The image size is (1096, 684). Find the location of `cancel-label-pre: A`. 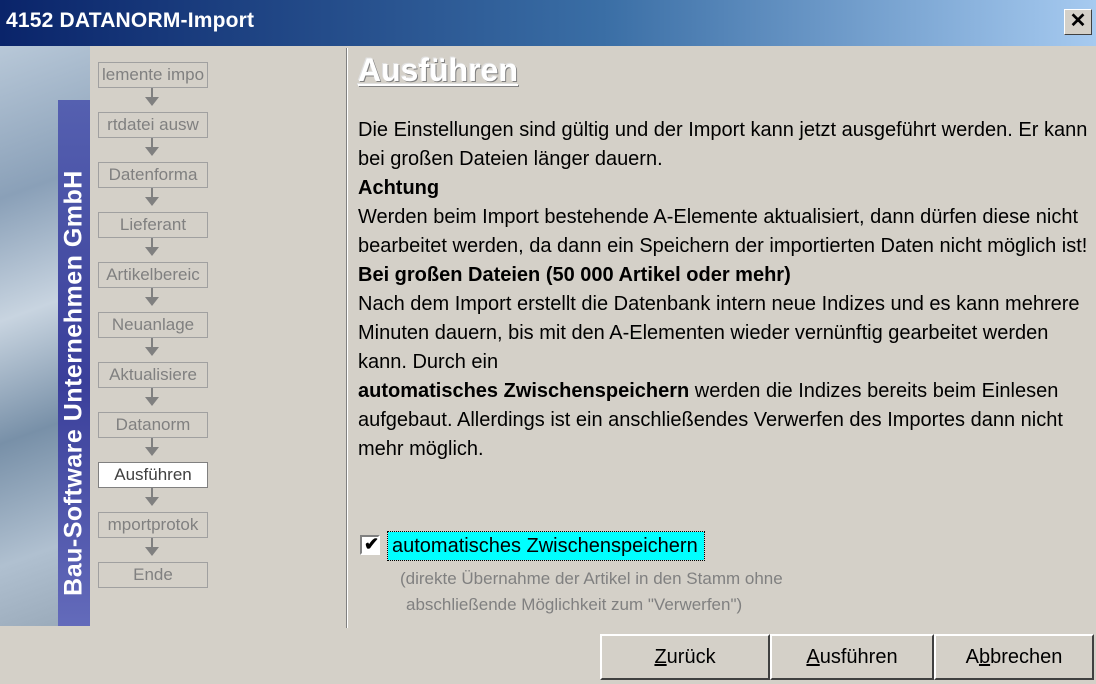

cancel-label-pre: A is located at coordinates (972, 657).